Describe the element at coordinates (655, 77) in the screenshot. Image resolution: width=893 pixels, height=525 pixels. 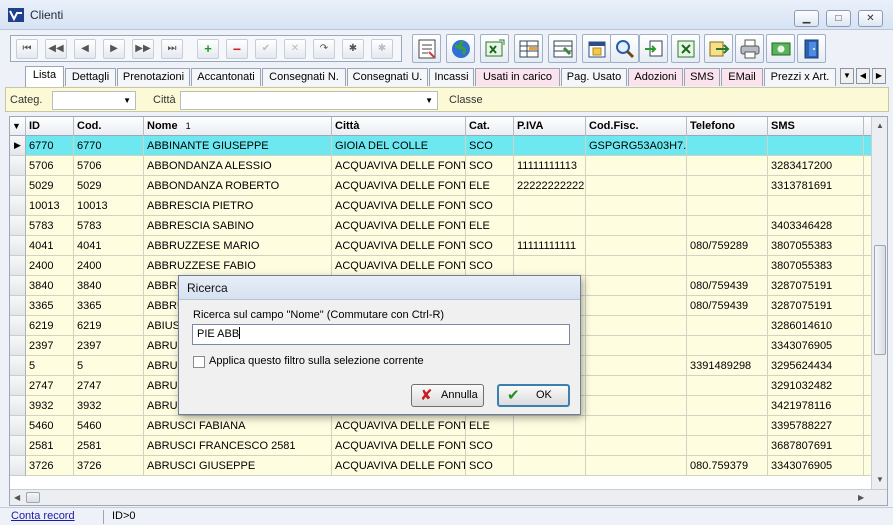
I see `tab-adozioni: Adozioni` at that location.